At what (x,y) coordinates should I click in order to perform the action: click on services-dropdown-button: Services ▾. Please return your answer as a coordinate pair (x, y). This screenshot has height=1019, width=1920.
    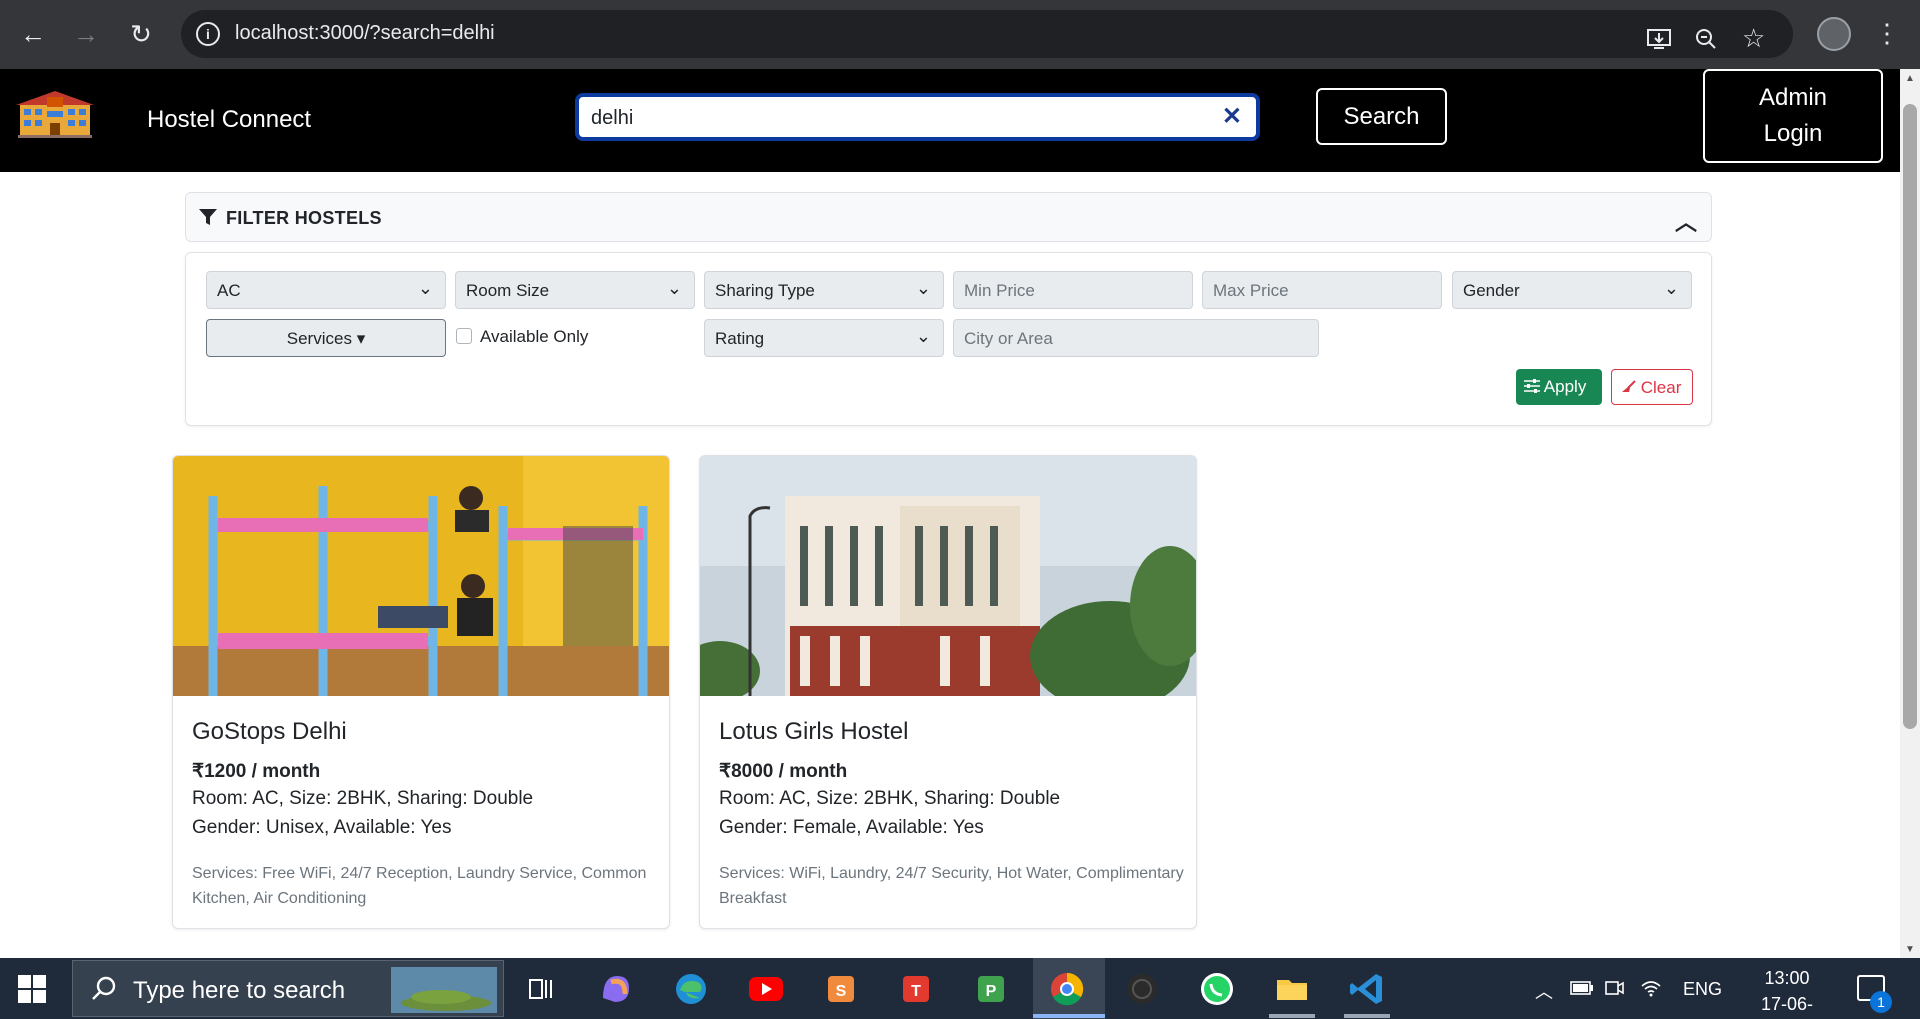
    Looking at the image, I should click on (326, 338).